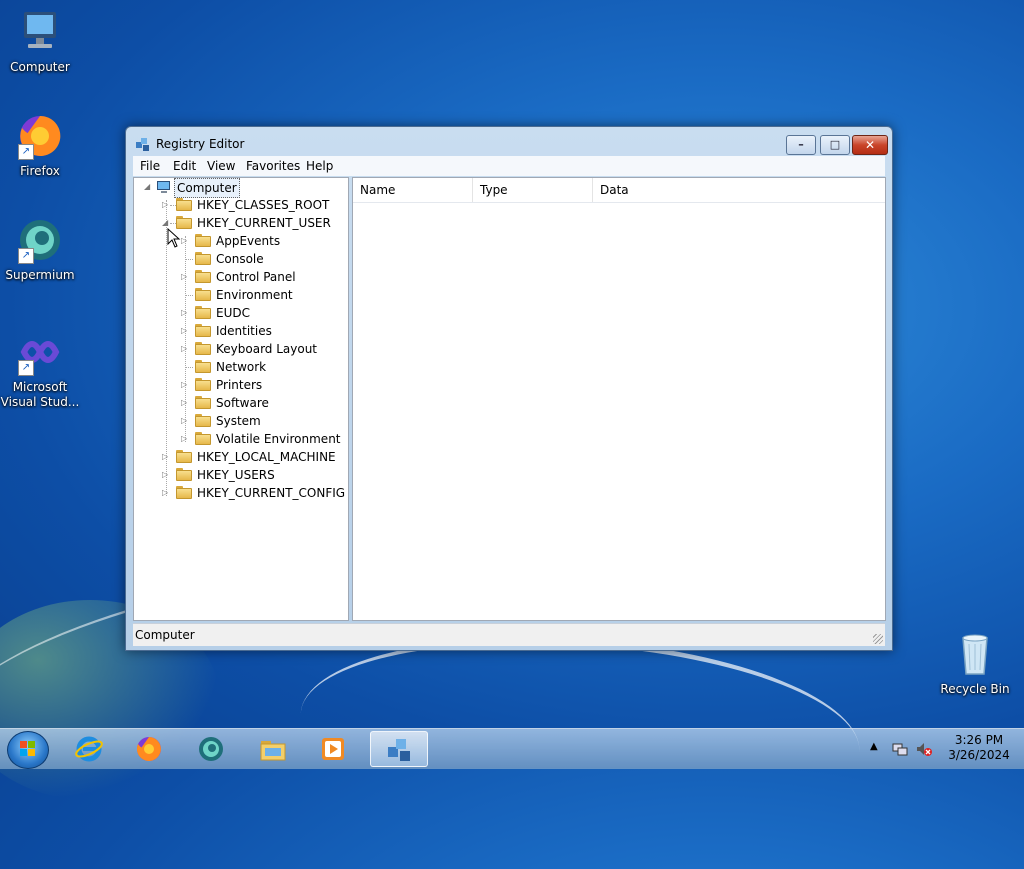 Image resolution: width=1024 pixels, height=869 pixels. What do you see at coordinates (739, 190) in the screenshot?
I see `column-header-data: Data` at bounding box center [739, 190].